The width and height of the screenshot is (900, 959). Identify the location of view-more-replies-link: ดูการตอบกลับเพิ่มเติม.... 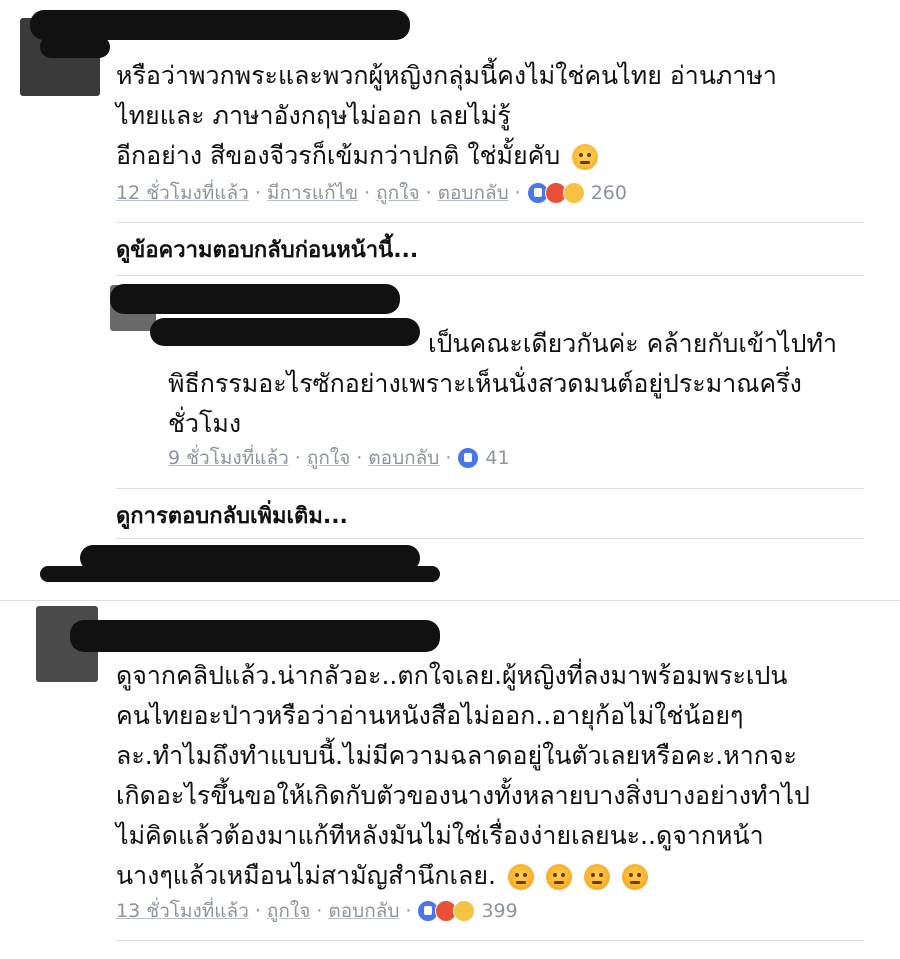
(232, 517).